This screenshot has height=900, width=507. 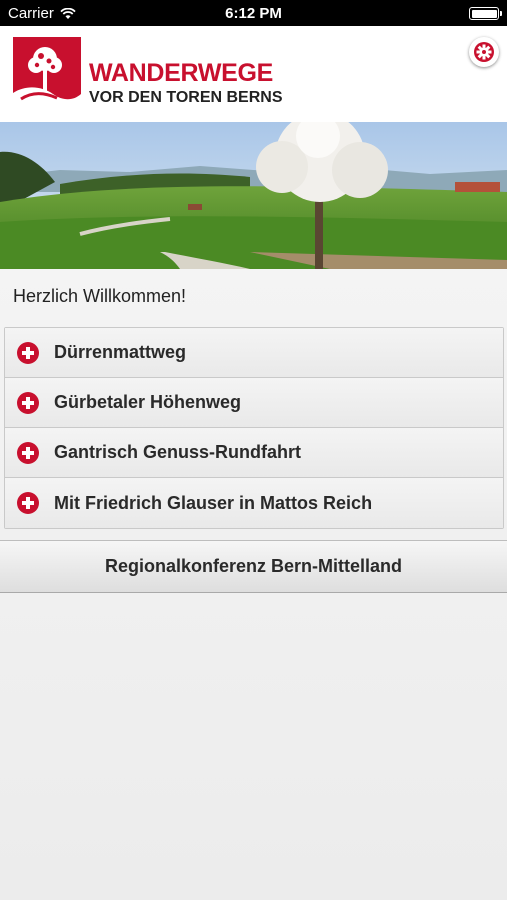 I want to click on status-bar: Carrier 6:12 PM, so click(x=253, y=13).